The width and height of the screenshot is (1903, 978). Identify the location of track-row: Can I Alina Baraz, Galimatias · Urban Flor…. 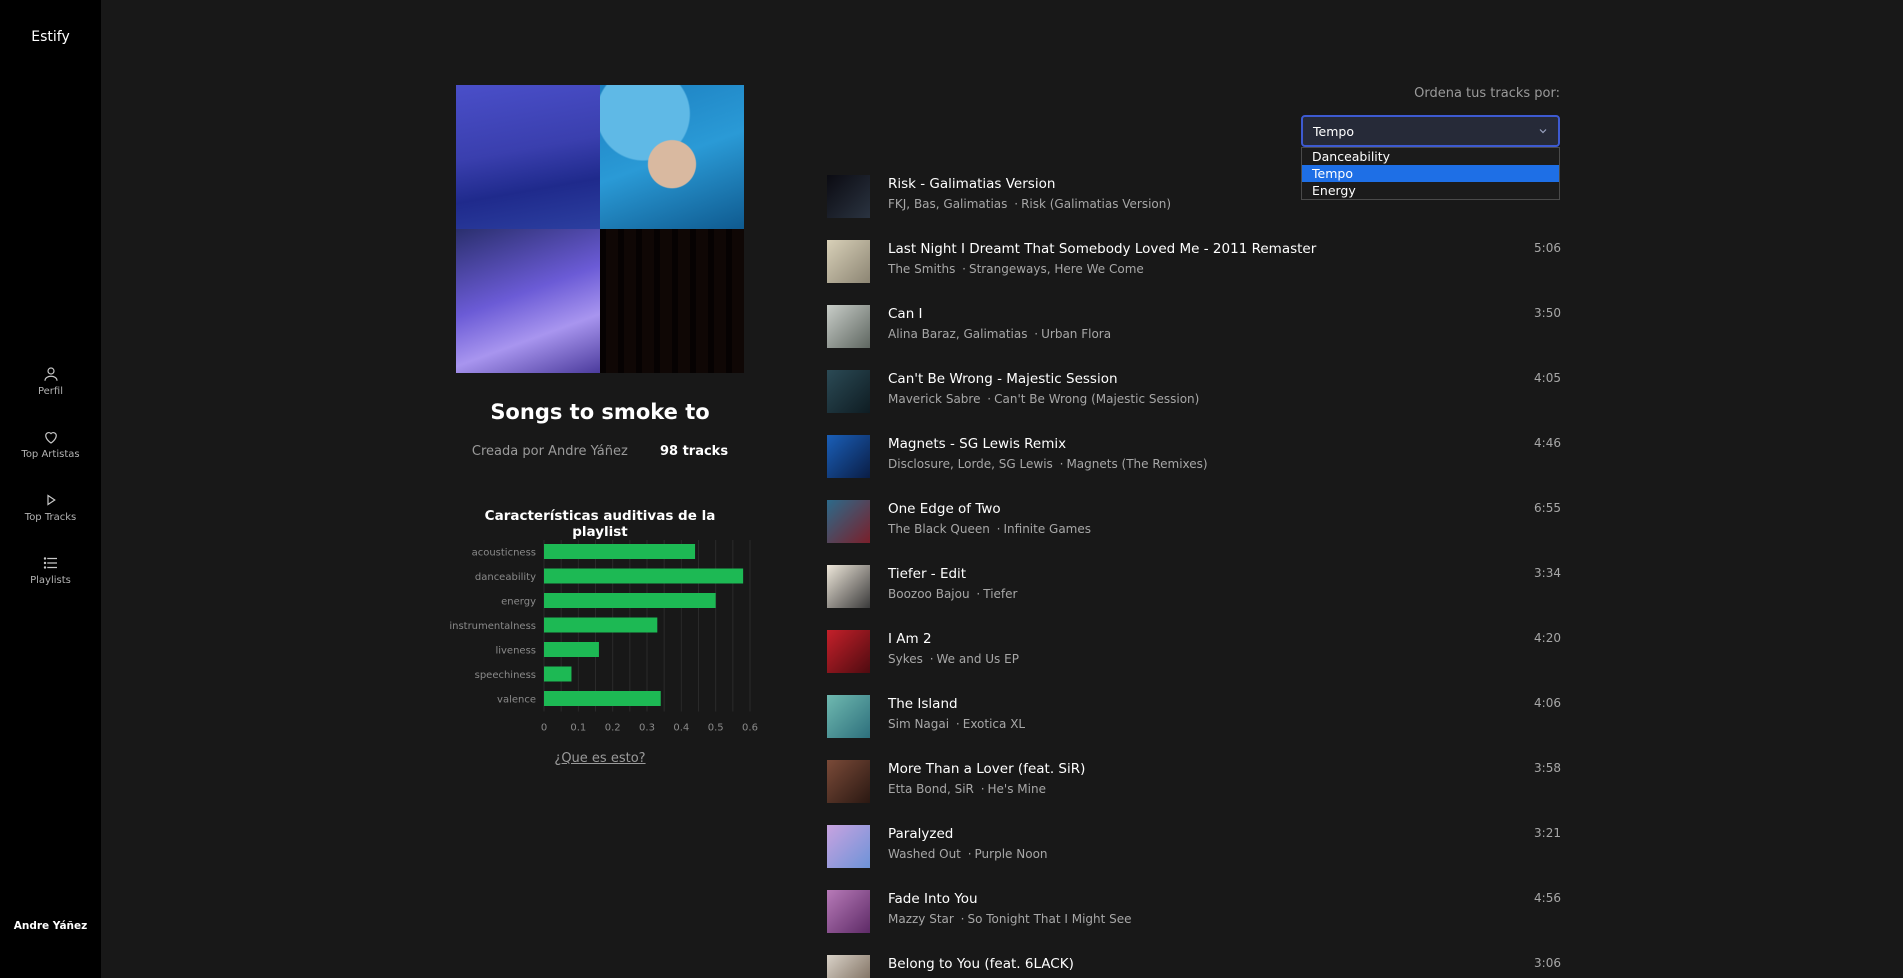
(1193, 334).